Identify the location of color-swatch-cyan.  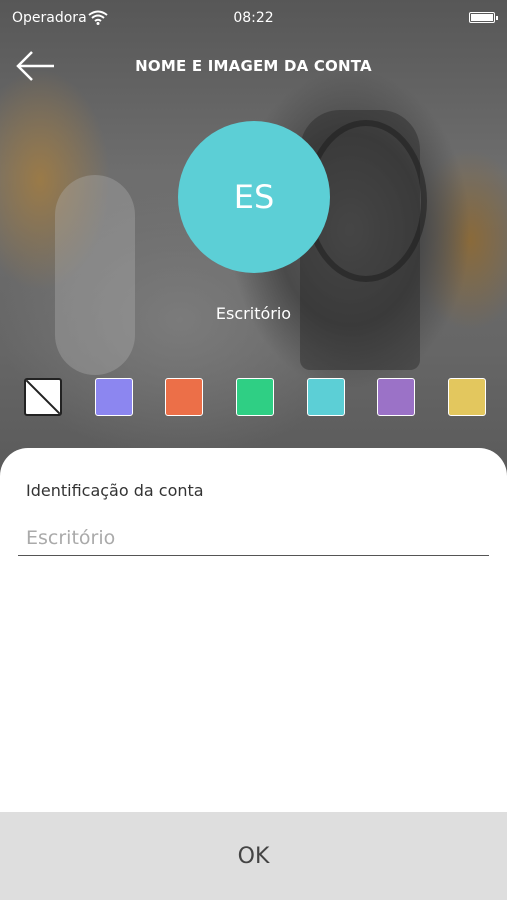
(325, 397).